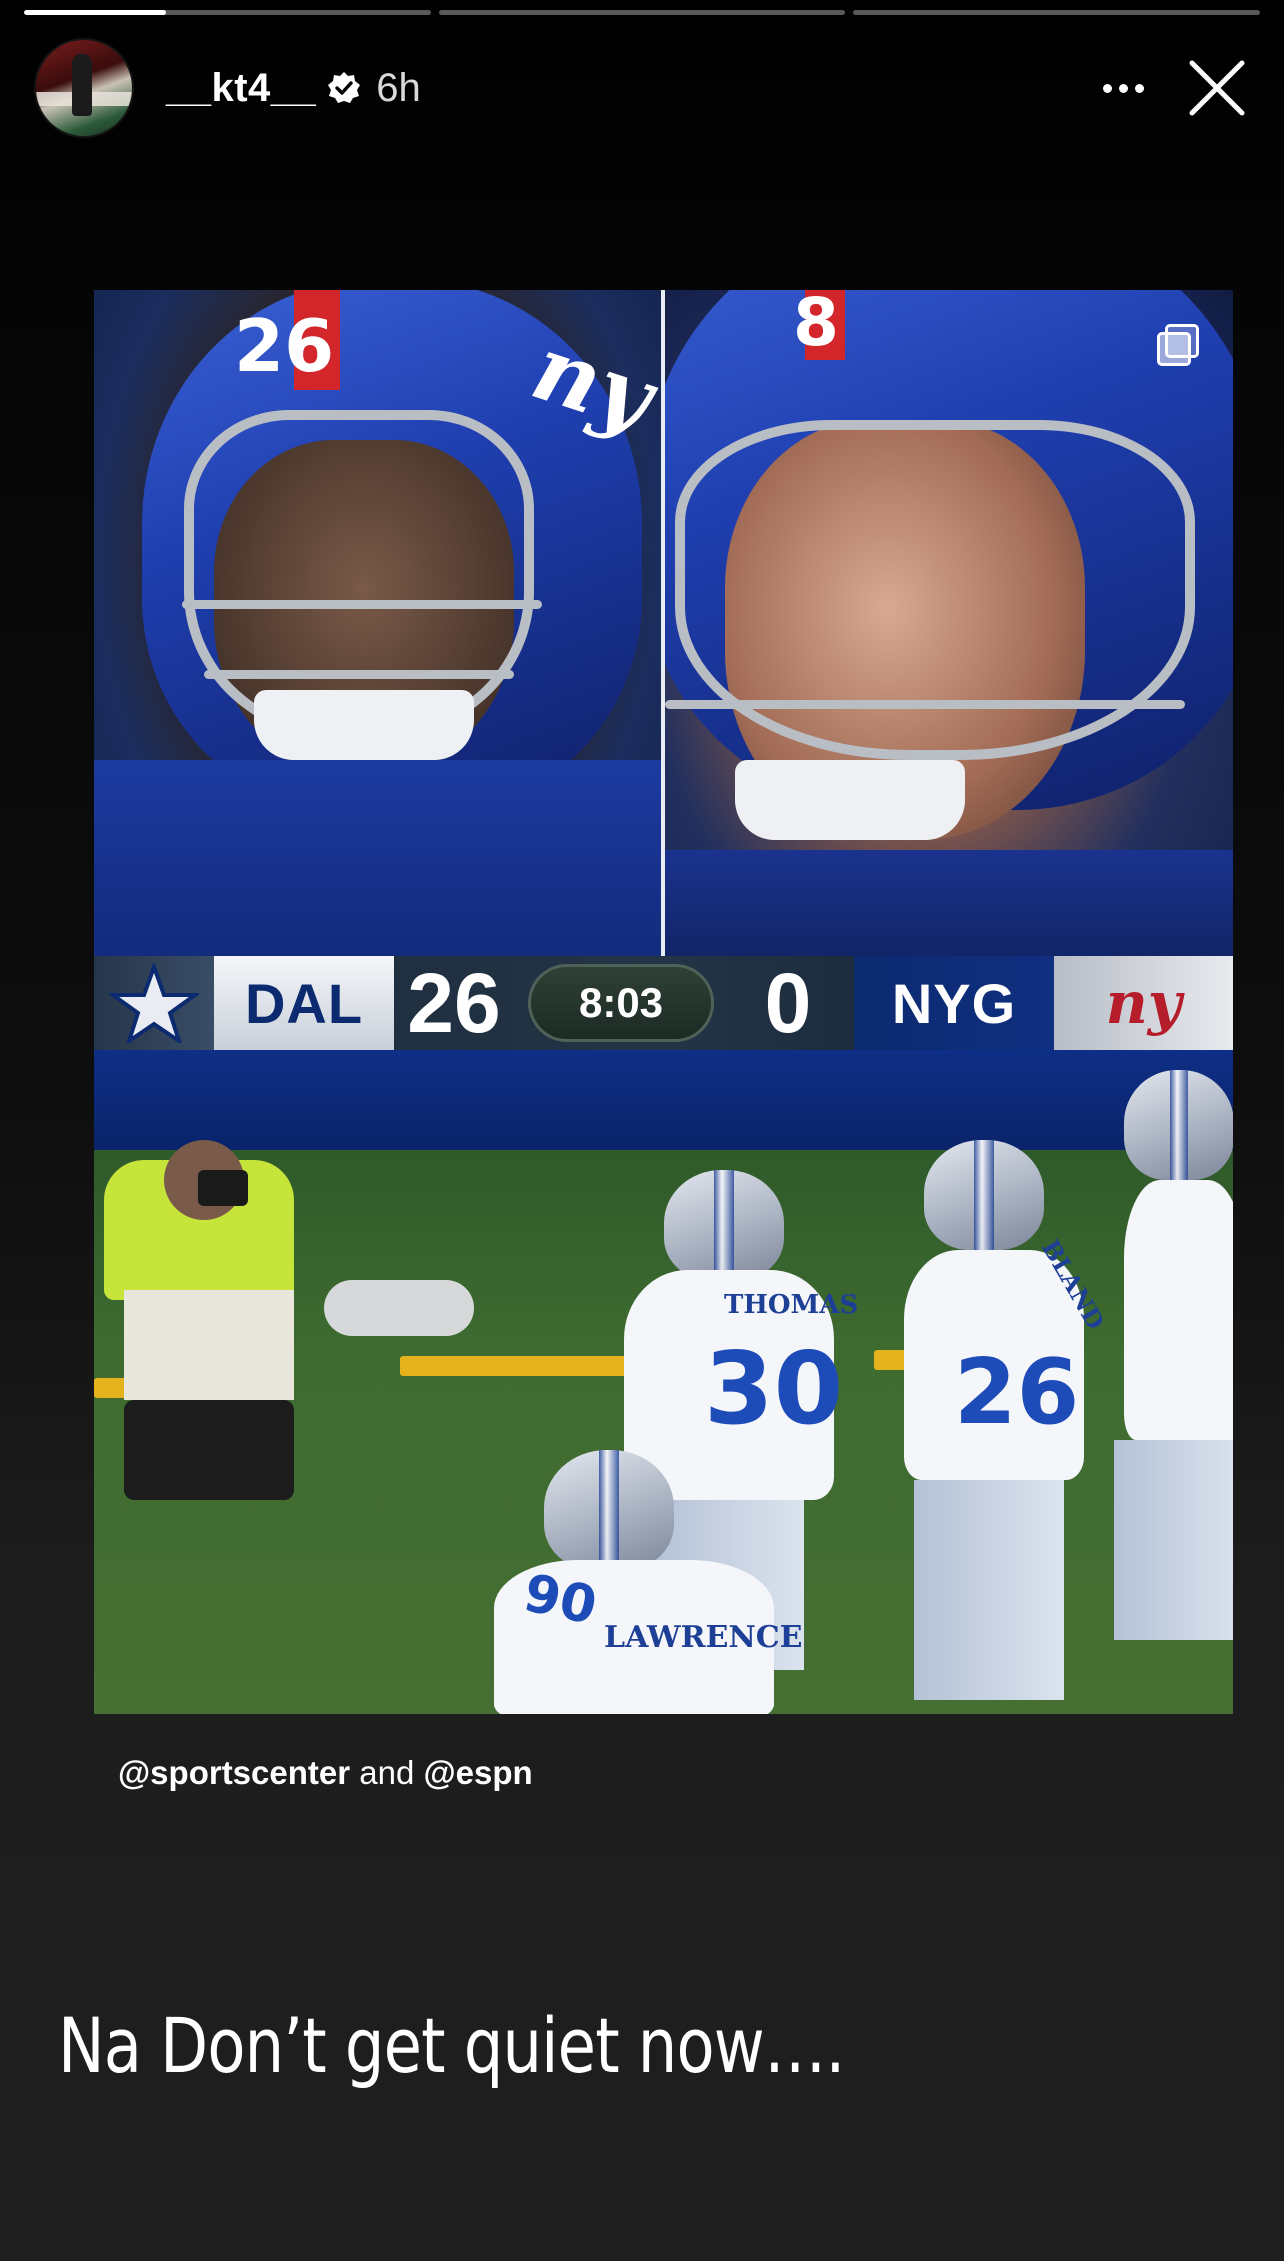 The width and height of the screenshot is (1284, 2261). I want to click on story-progress, so click(642, 12).